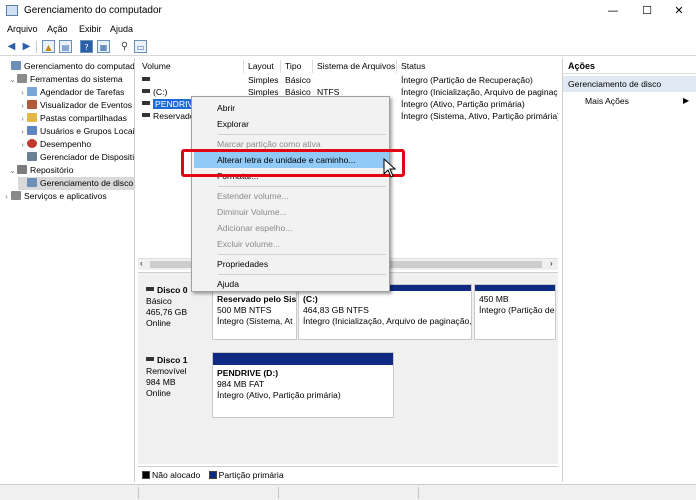  I want to click on tree-item-services: › Serviços e aplicativos, so click(54, 196).